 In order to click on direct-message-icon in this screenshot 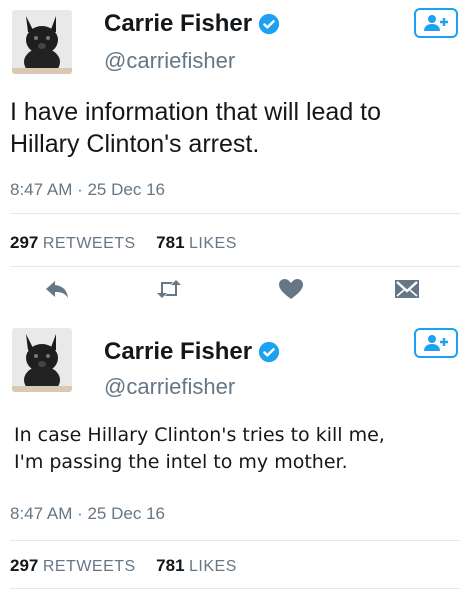, I will do `click(407, 289)`.